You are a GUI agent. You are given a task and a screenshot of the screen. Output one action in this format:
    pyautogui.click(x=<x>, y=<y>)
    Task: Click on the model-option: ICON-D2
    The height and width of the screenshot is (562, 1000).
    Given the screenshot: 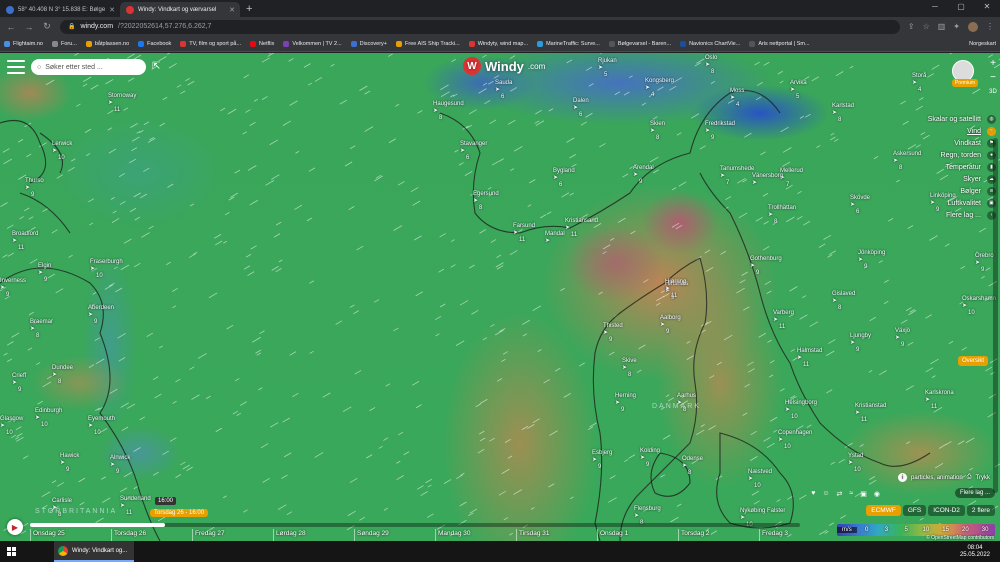 What is the action you would take?
    pyautogui.click(x=946, y=510)
    